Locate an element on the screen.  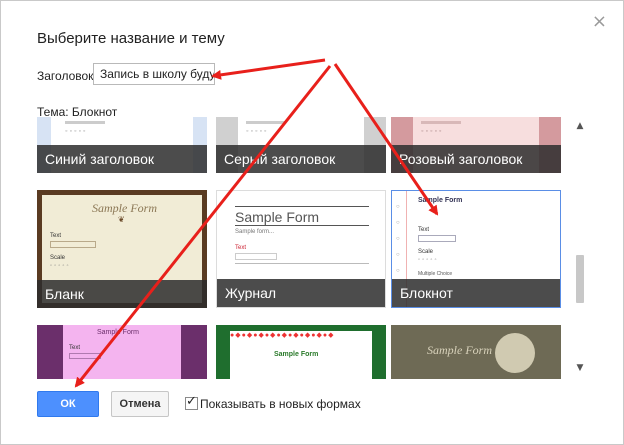
show-in-new-forms-checkbox: ✓ is located at coordinates (191, 402).